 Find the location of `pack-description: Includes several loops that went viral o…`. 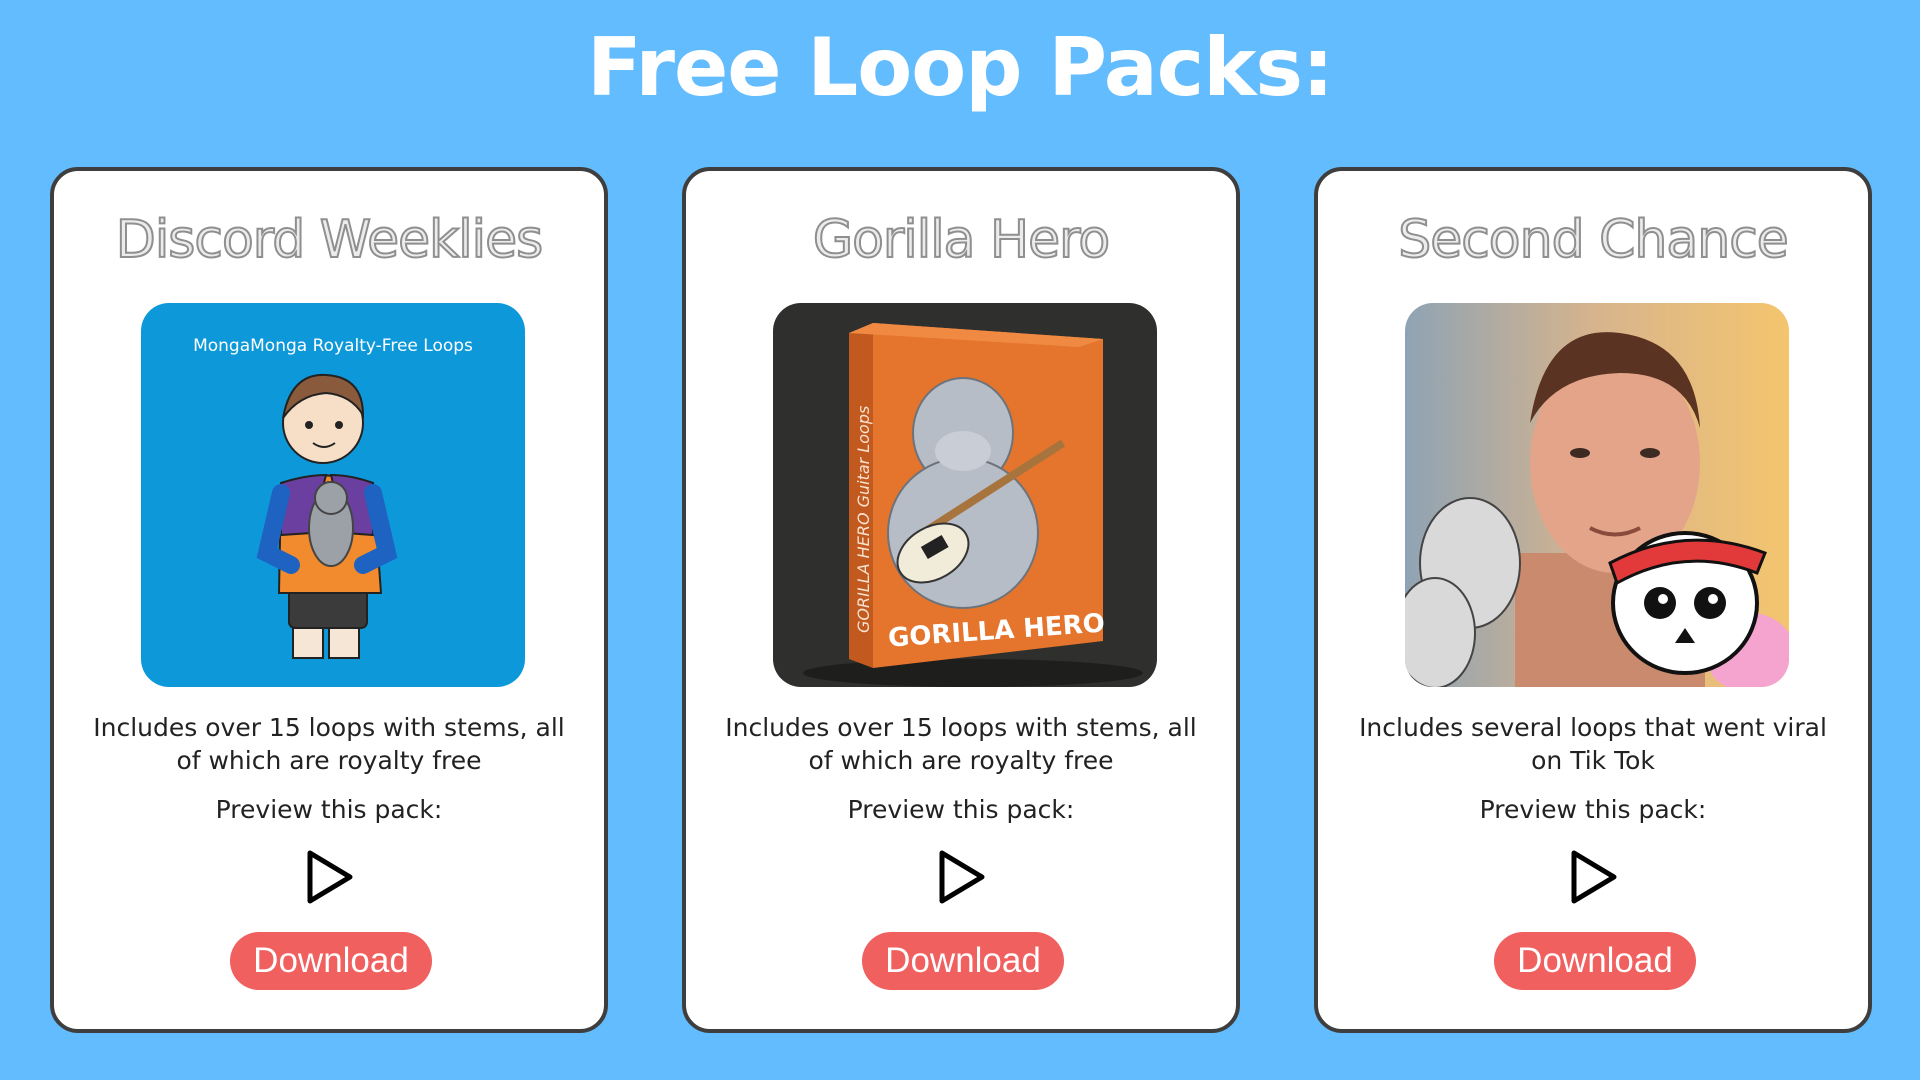

pack-description: Includes several loops that went viral o… is located at coordinates (1593, 744).